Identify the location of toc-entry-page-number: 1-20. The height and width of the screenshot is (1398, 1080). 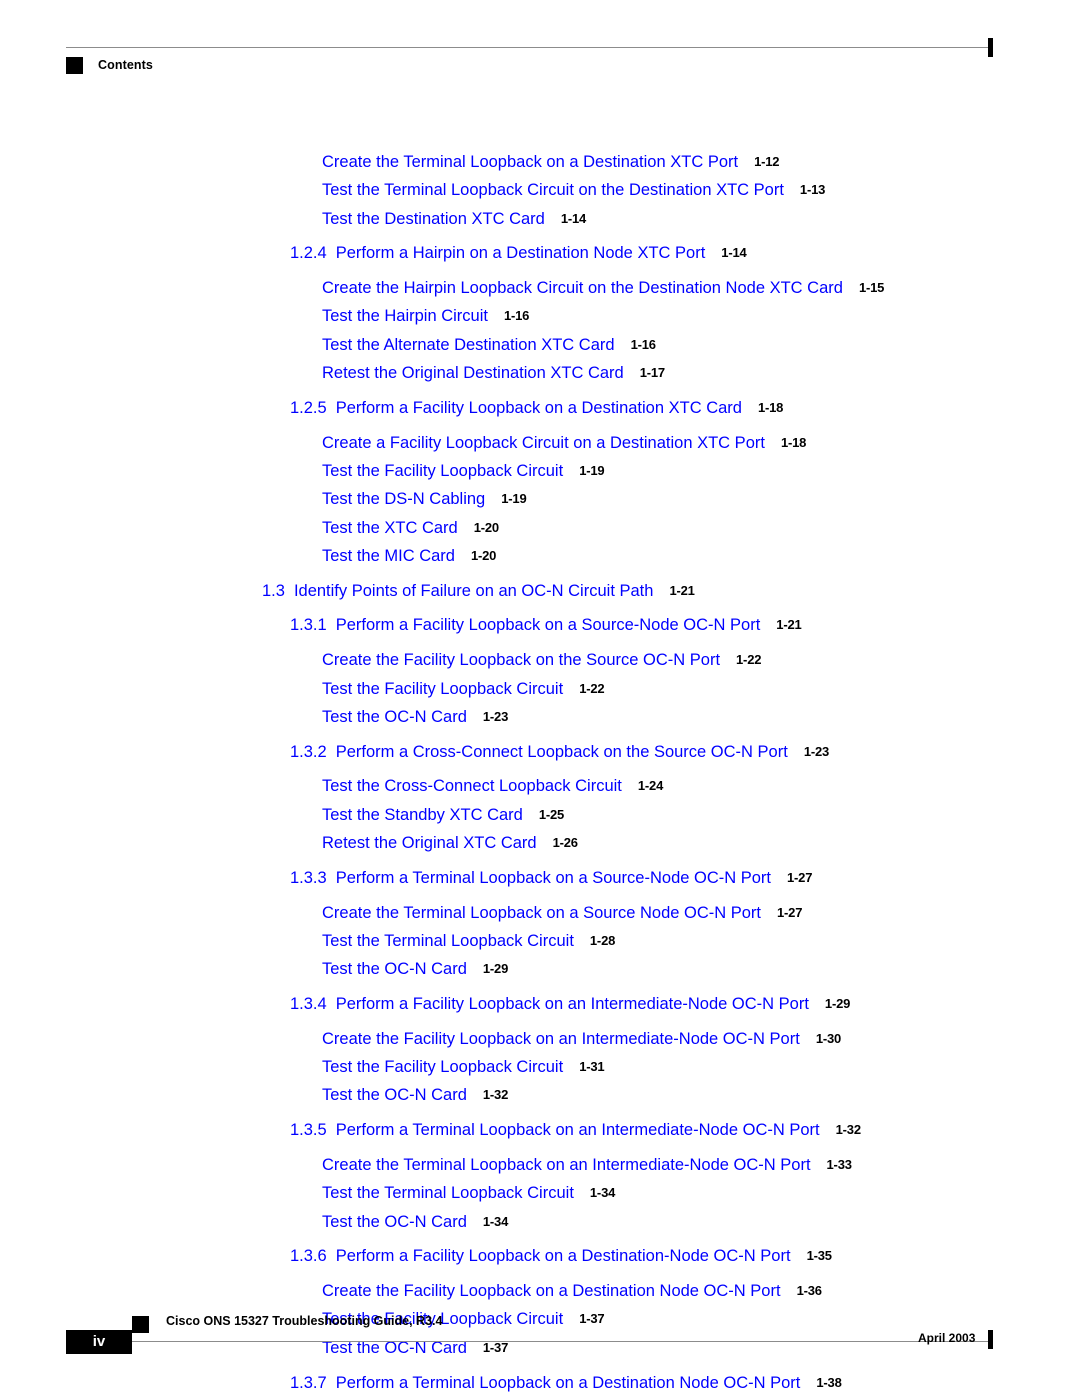
(486, 527).